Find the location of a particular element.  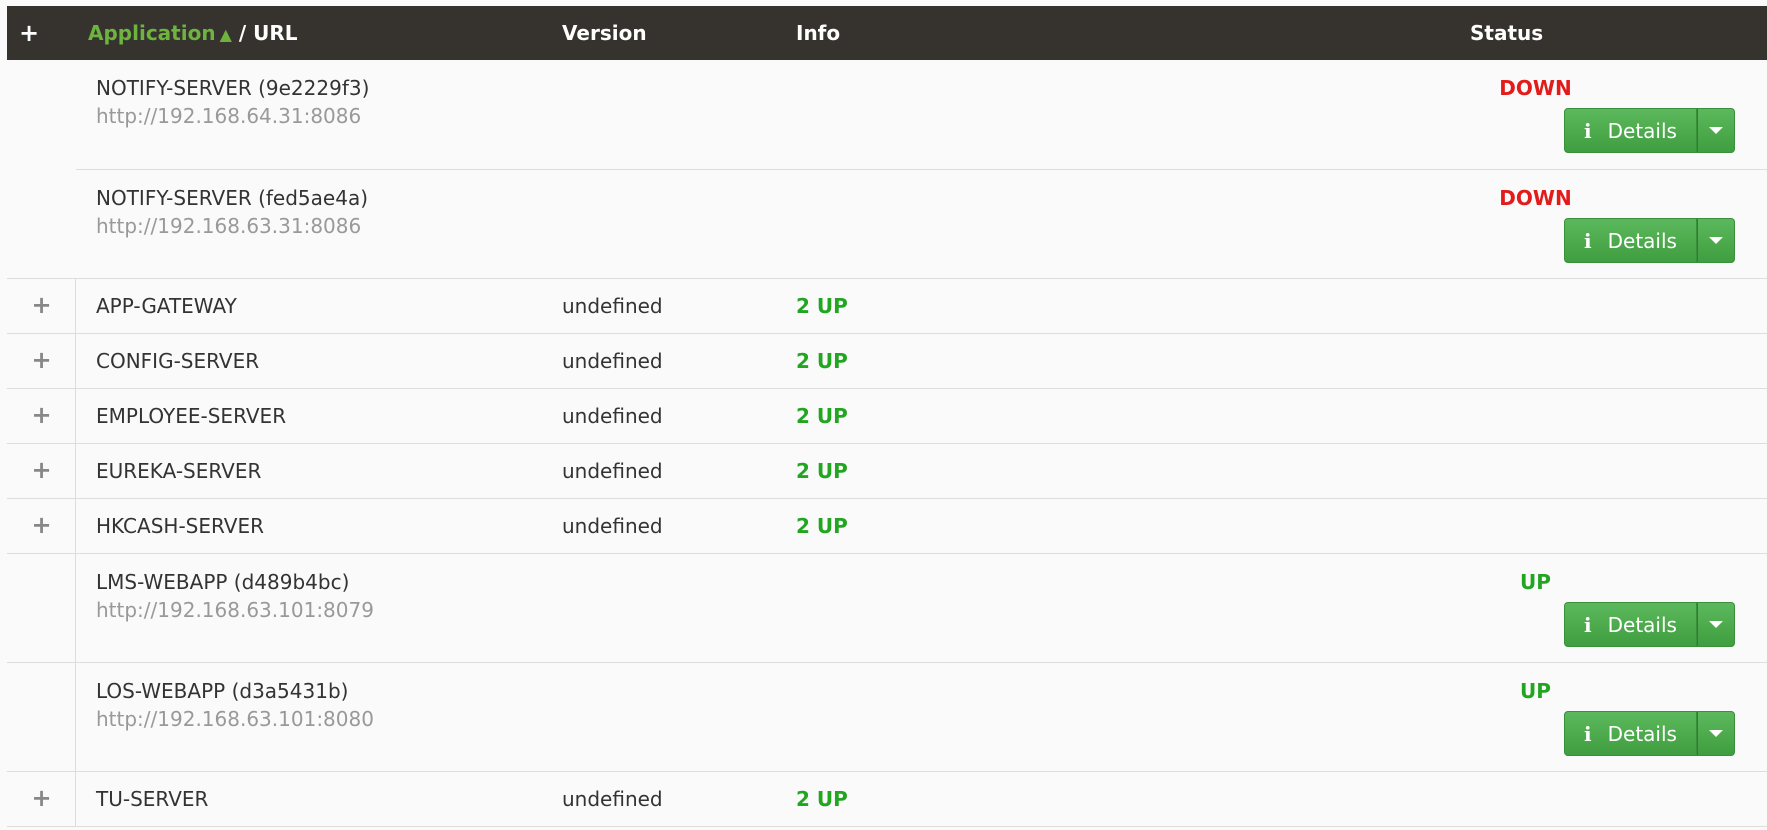

sort-ascending-icon: ▲ is located at coordinates (226, 34).